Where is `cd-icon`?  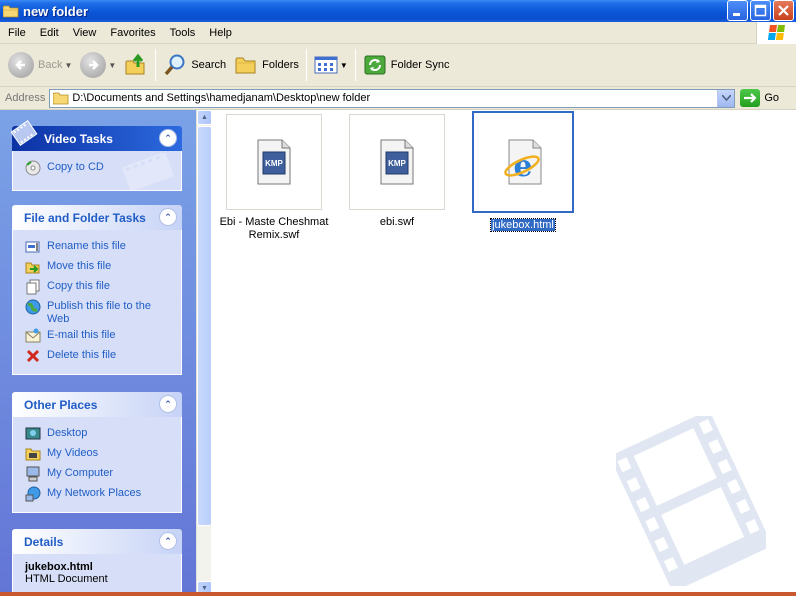 cd-icon is located at coordinates (33, 168).